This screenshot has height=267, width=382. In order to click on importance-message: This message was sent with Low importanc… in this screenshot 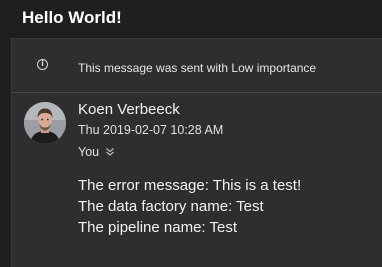, I will do `click(197, 68)`.